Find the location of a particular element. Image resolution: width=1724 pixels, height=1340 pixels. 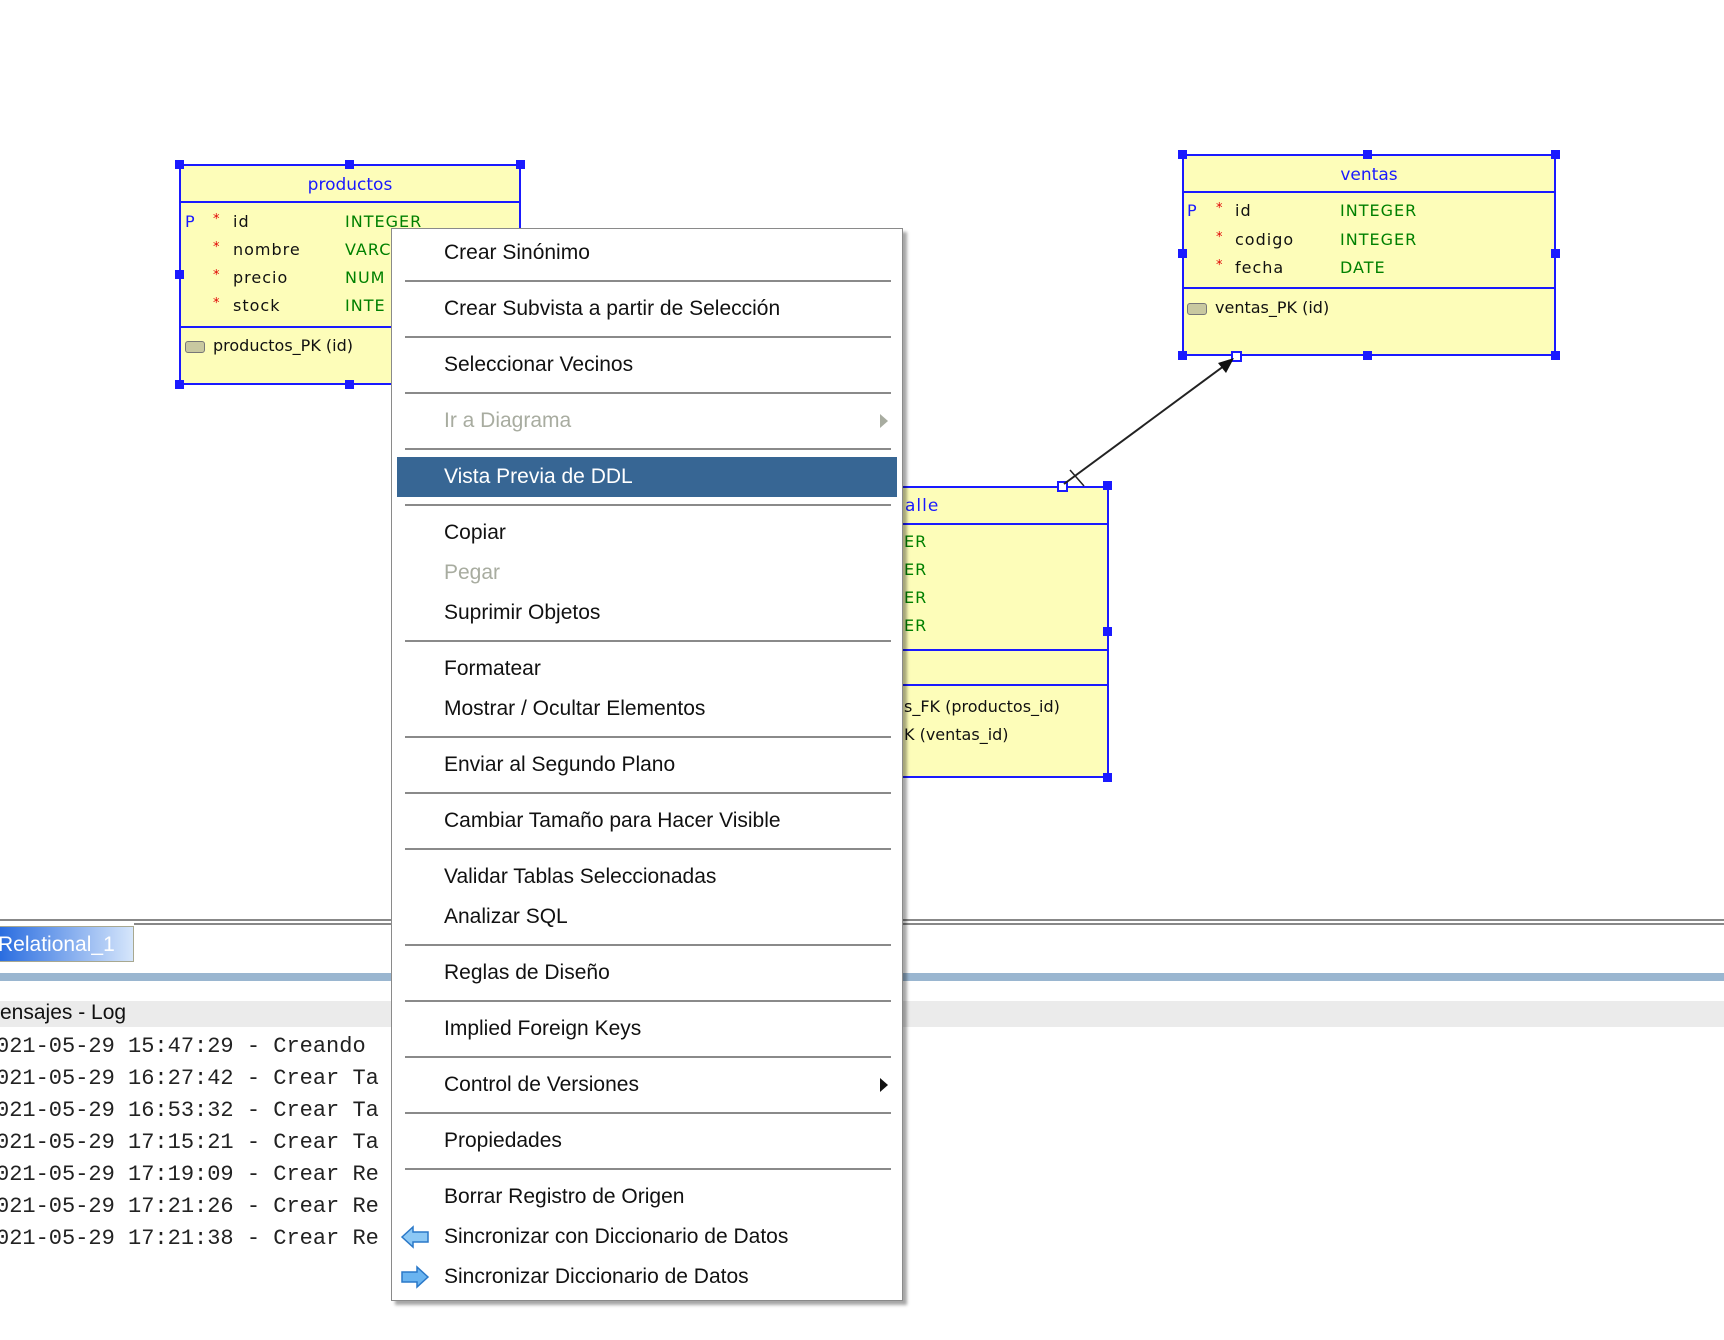

menu-item-seleccionar-vecinos: Seleccionar Vecinos is located at coordinates (647, 365).